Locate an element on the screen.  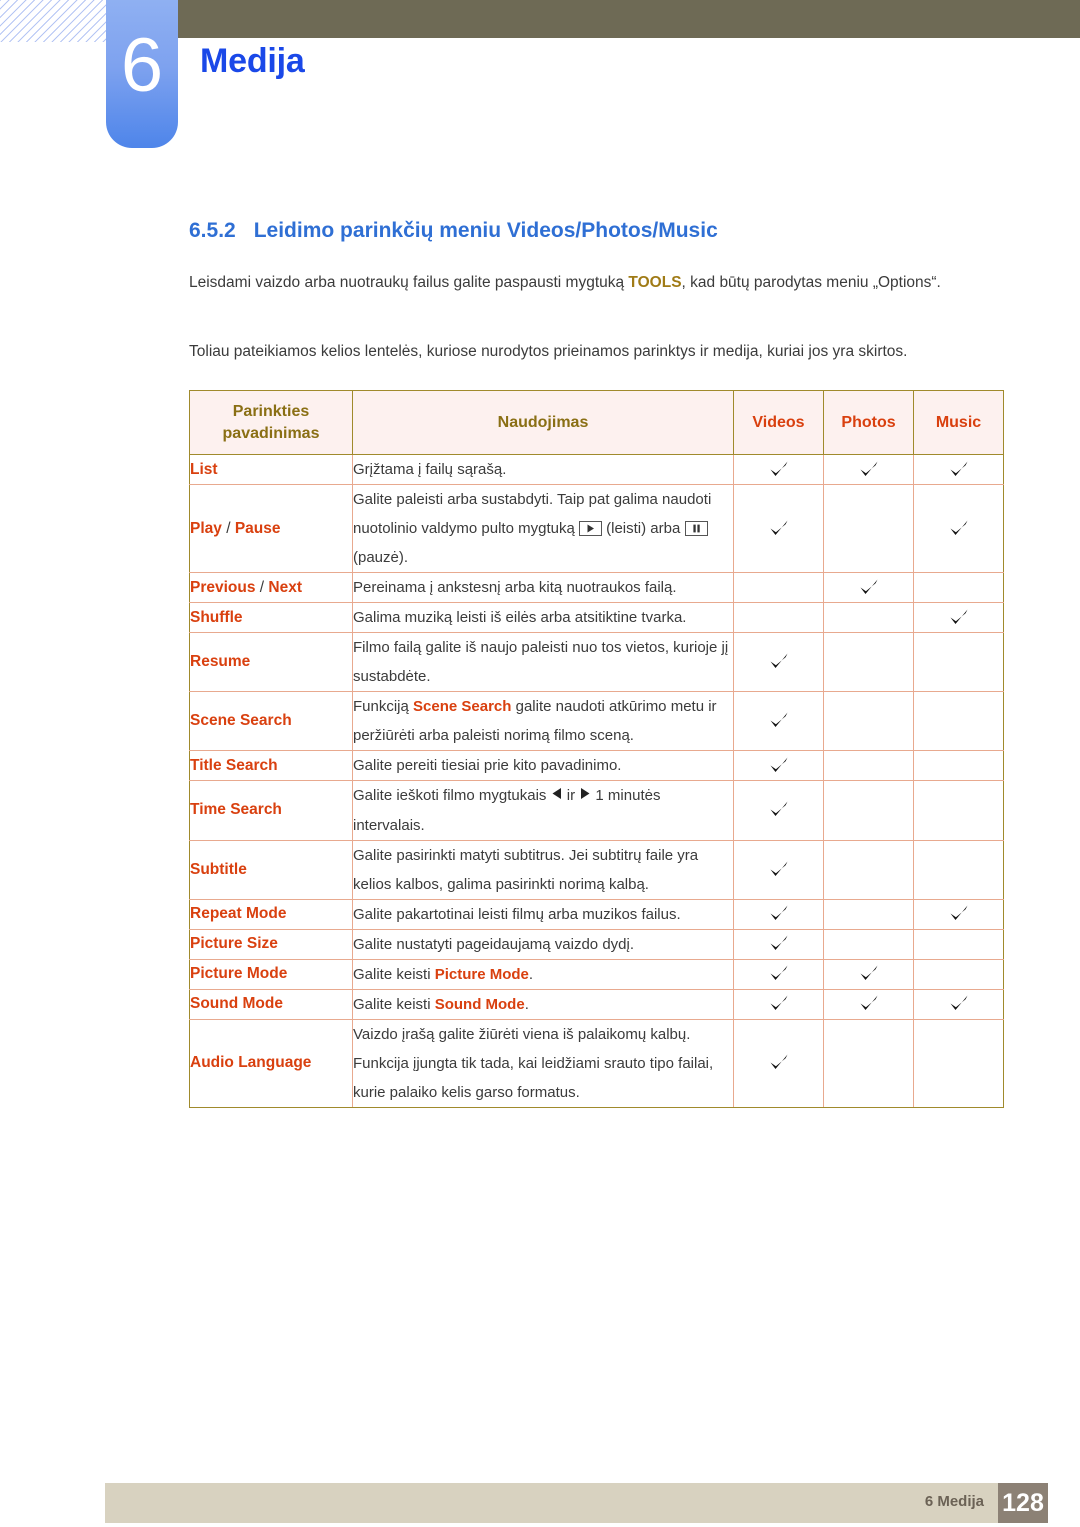
option-name-text: Title Search is located at coordinates (234, 765).